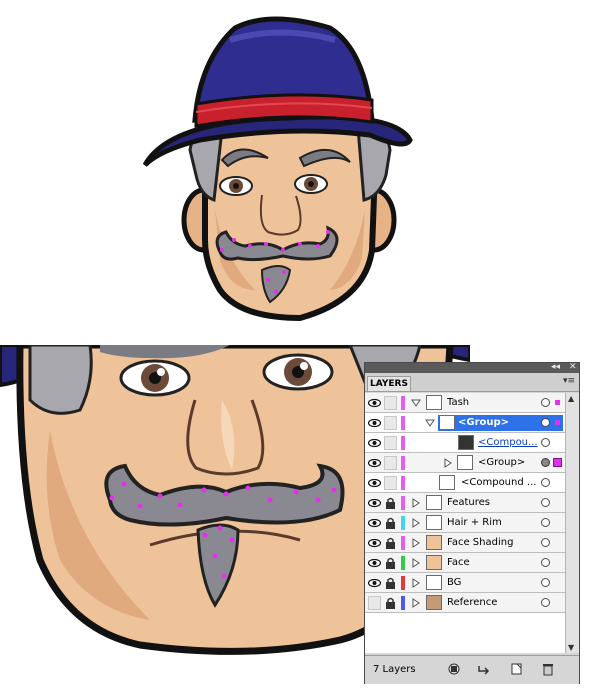  I want to click on create-new-layer-icon, so click(516, 669).